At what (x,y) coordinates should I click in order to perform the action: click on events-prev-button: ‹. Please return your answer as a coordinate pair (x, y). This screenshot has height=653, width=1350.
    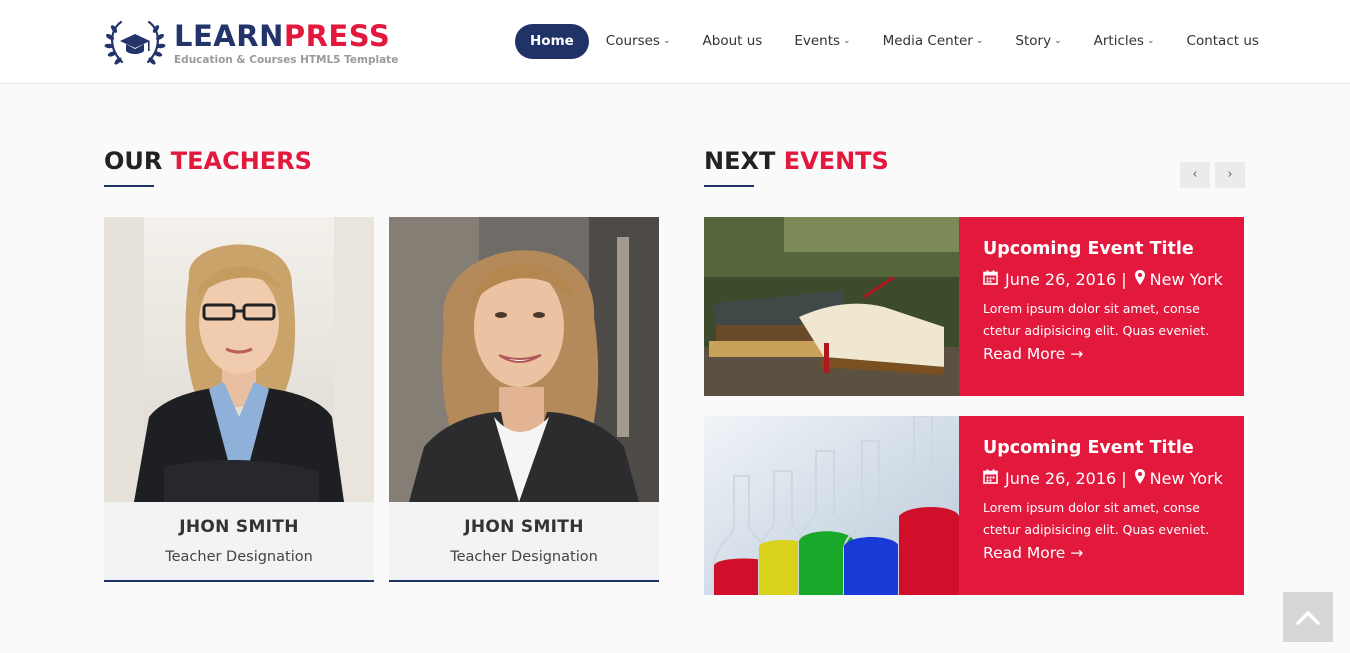
    Looking at the image, I should click on (1195, 175).